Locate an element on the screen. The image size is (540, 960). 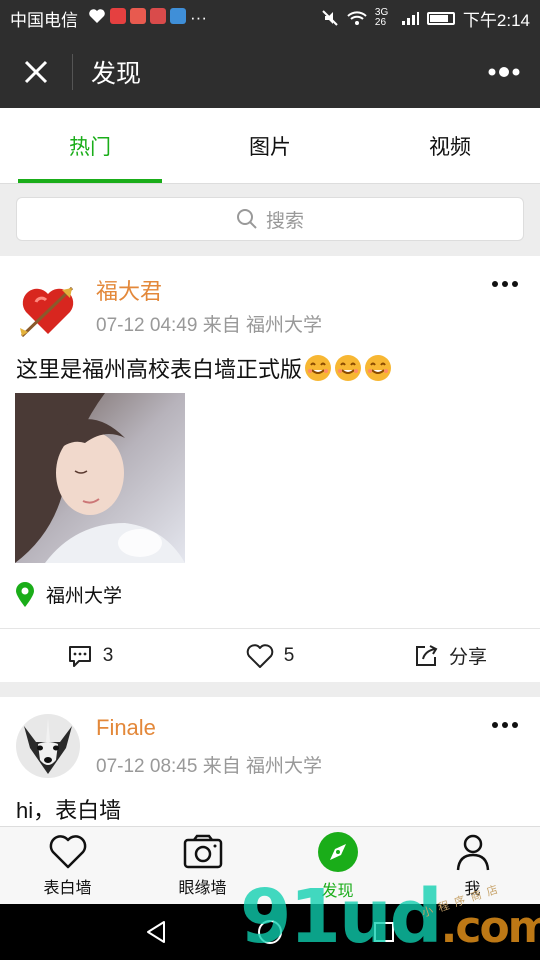
comment-icon is located at coordinates (79, 656).